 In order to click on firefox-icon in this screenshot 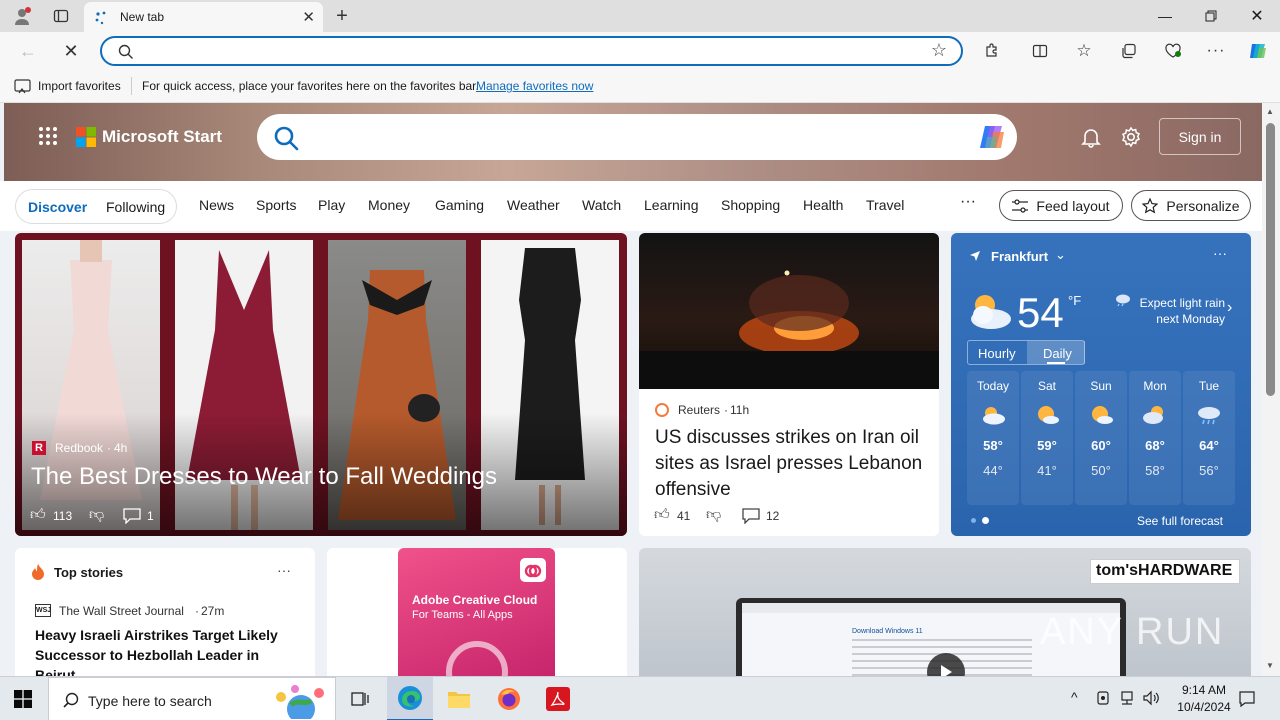, I will do `click(509, 698)`.